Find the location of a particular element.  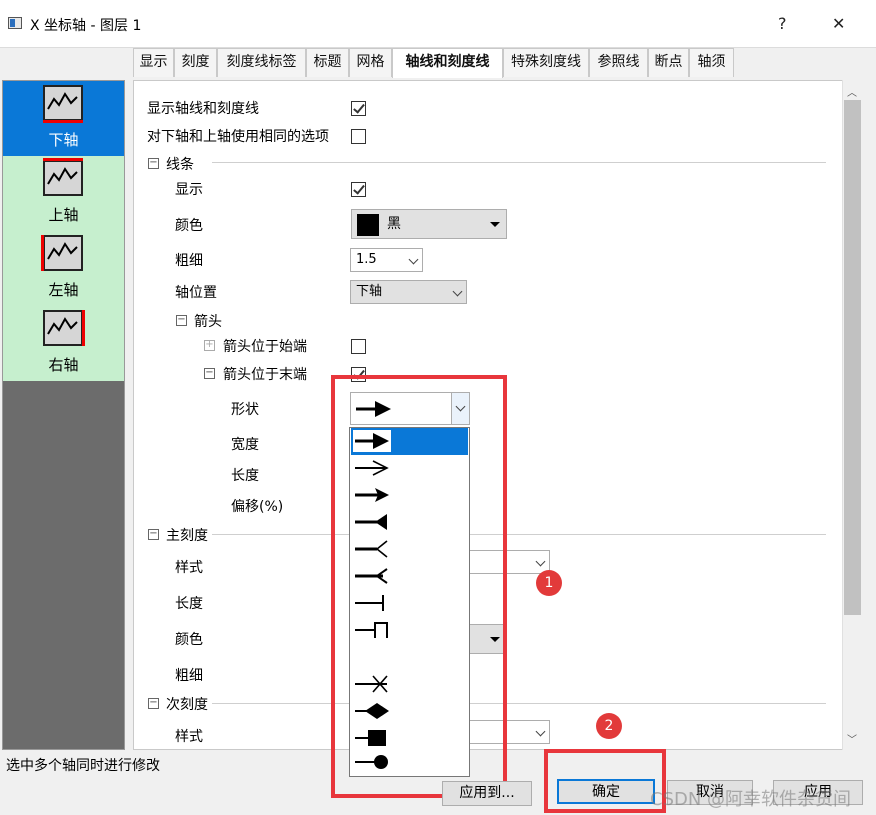

arrow-end-label: 箭头位于末端 is located at coordinates (265, 375).